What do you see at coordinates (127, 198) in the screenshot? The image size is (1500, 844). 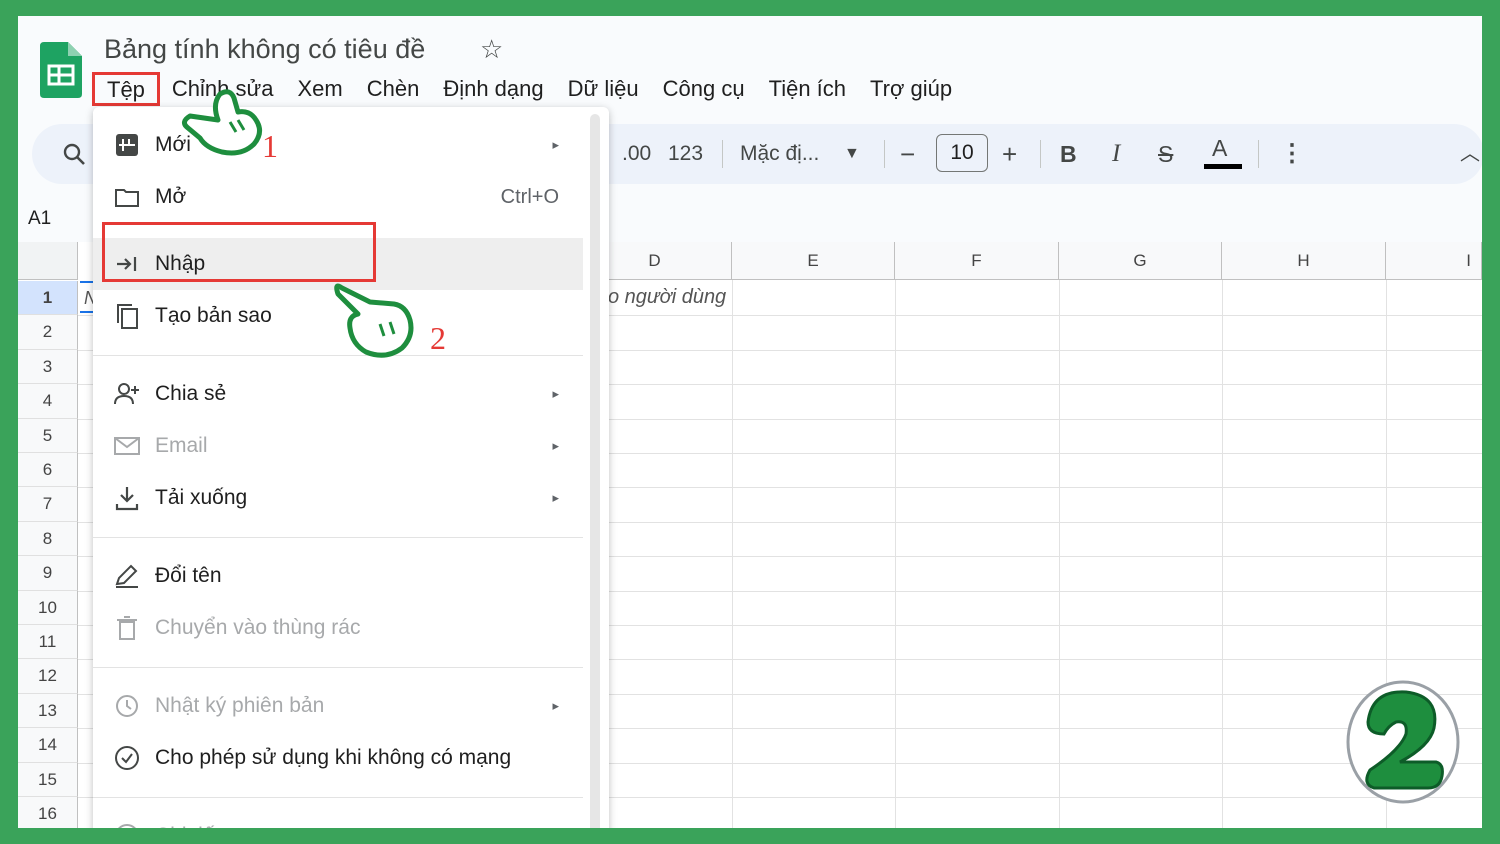 I see `folder-icon` at bounding box center [127, 198].